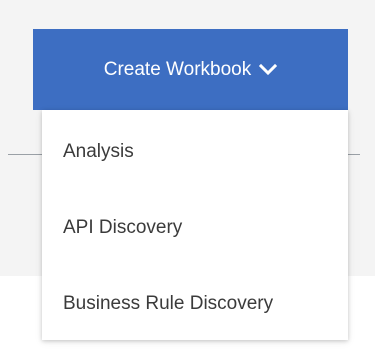  I want to click on menu-item-label: Analysis, so click(98, 151).